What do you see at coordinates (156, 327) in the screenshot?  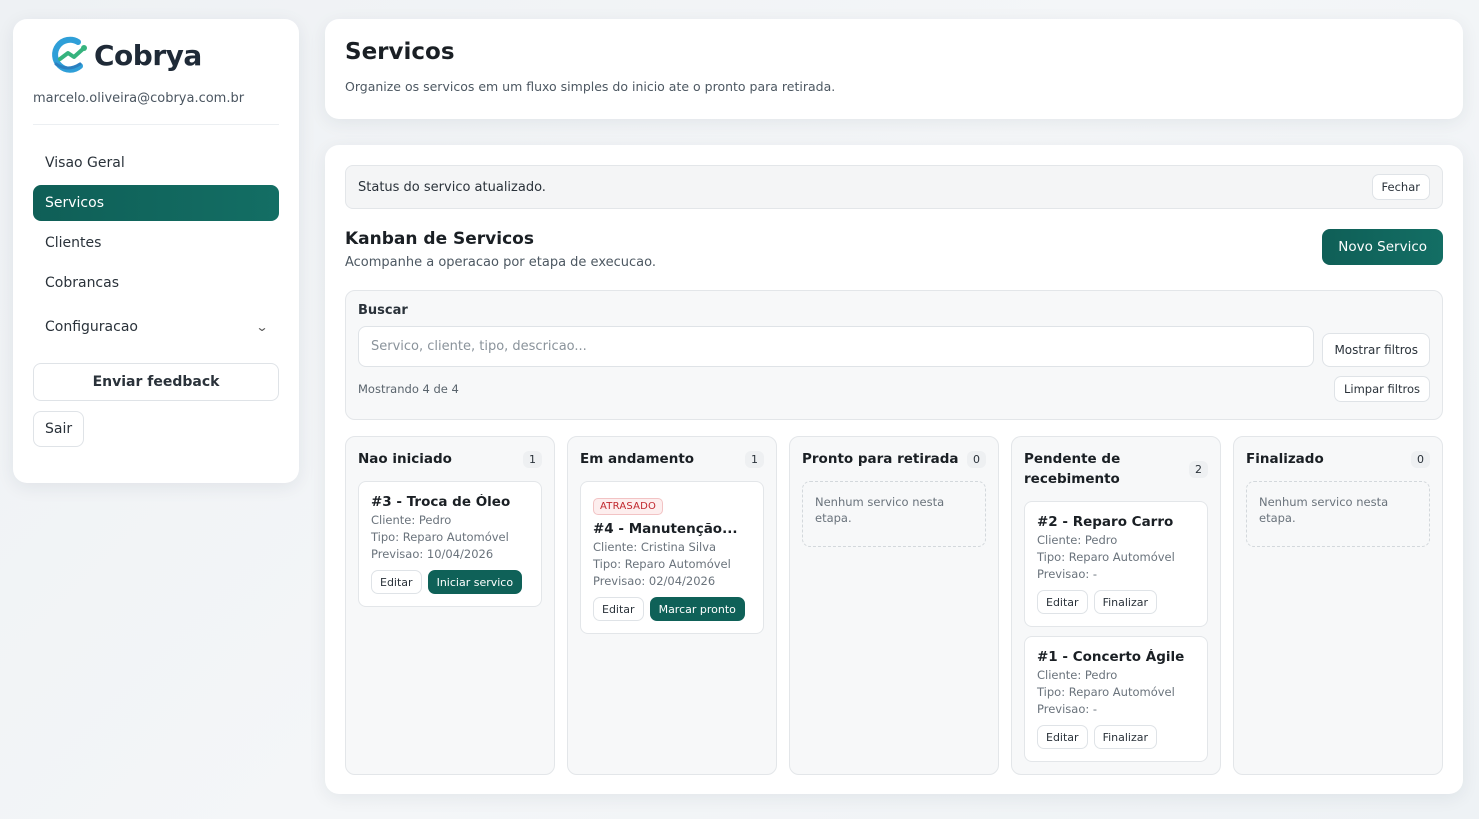 I see `sidebar-item-configuracao: Configuracao ⌄` at bounding box center [156, 327].